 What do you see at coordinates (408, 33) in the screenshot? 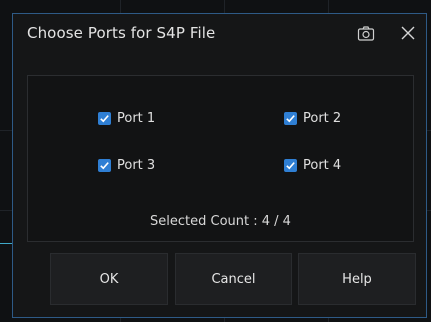
I see `close-icon` at bounding box center [408, 33].